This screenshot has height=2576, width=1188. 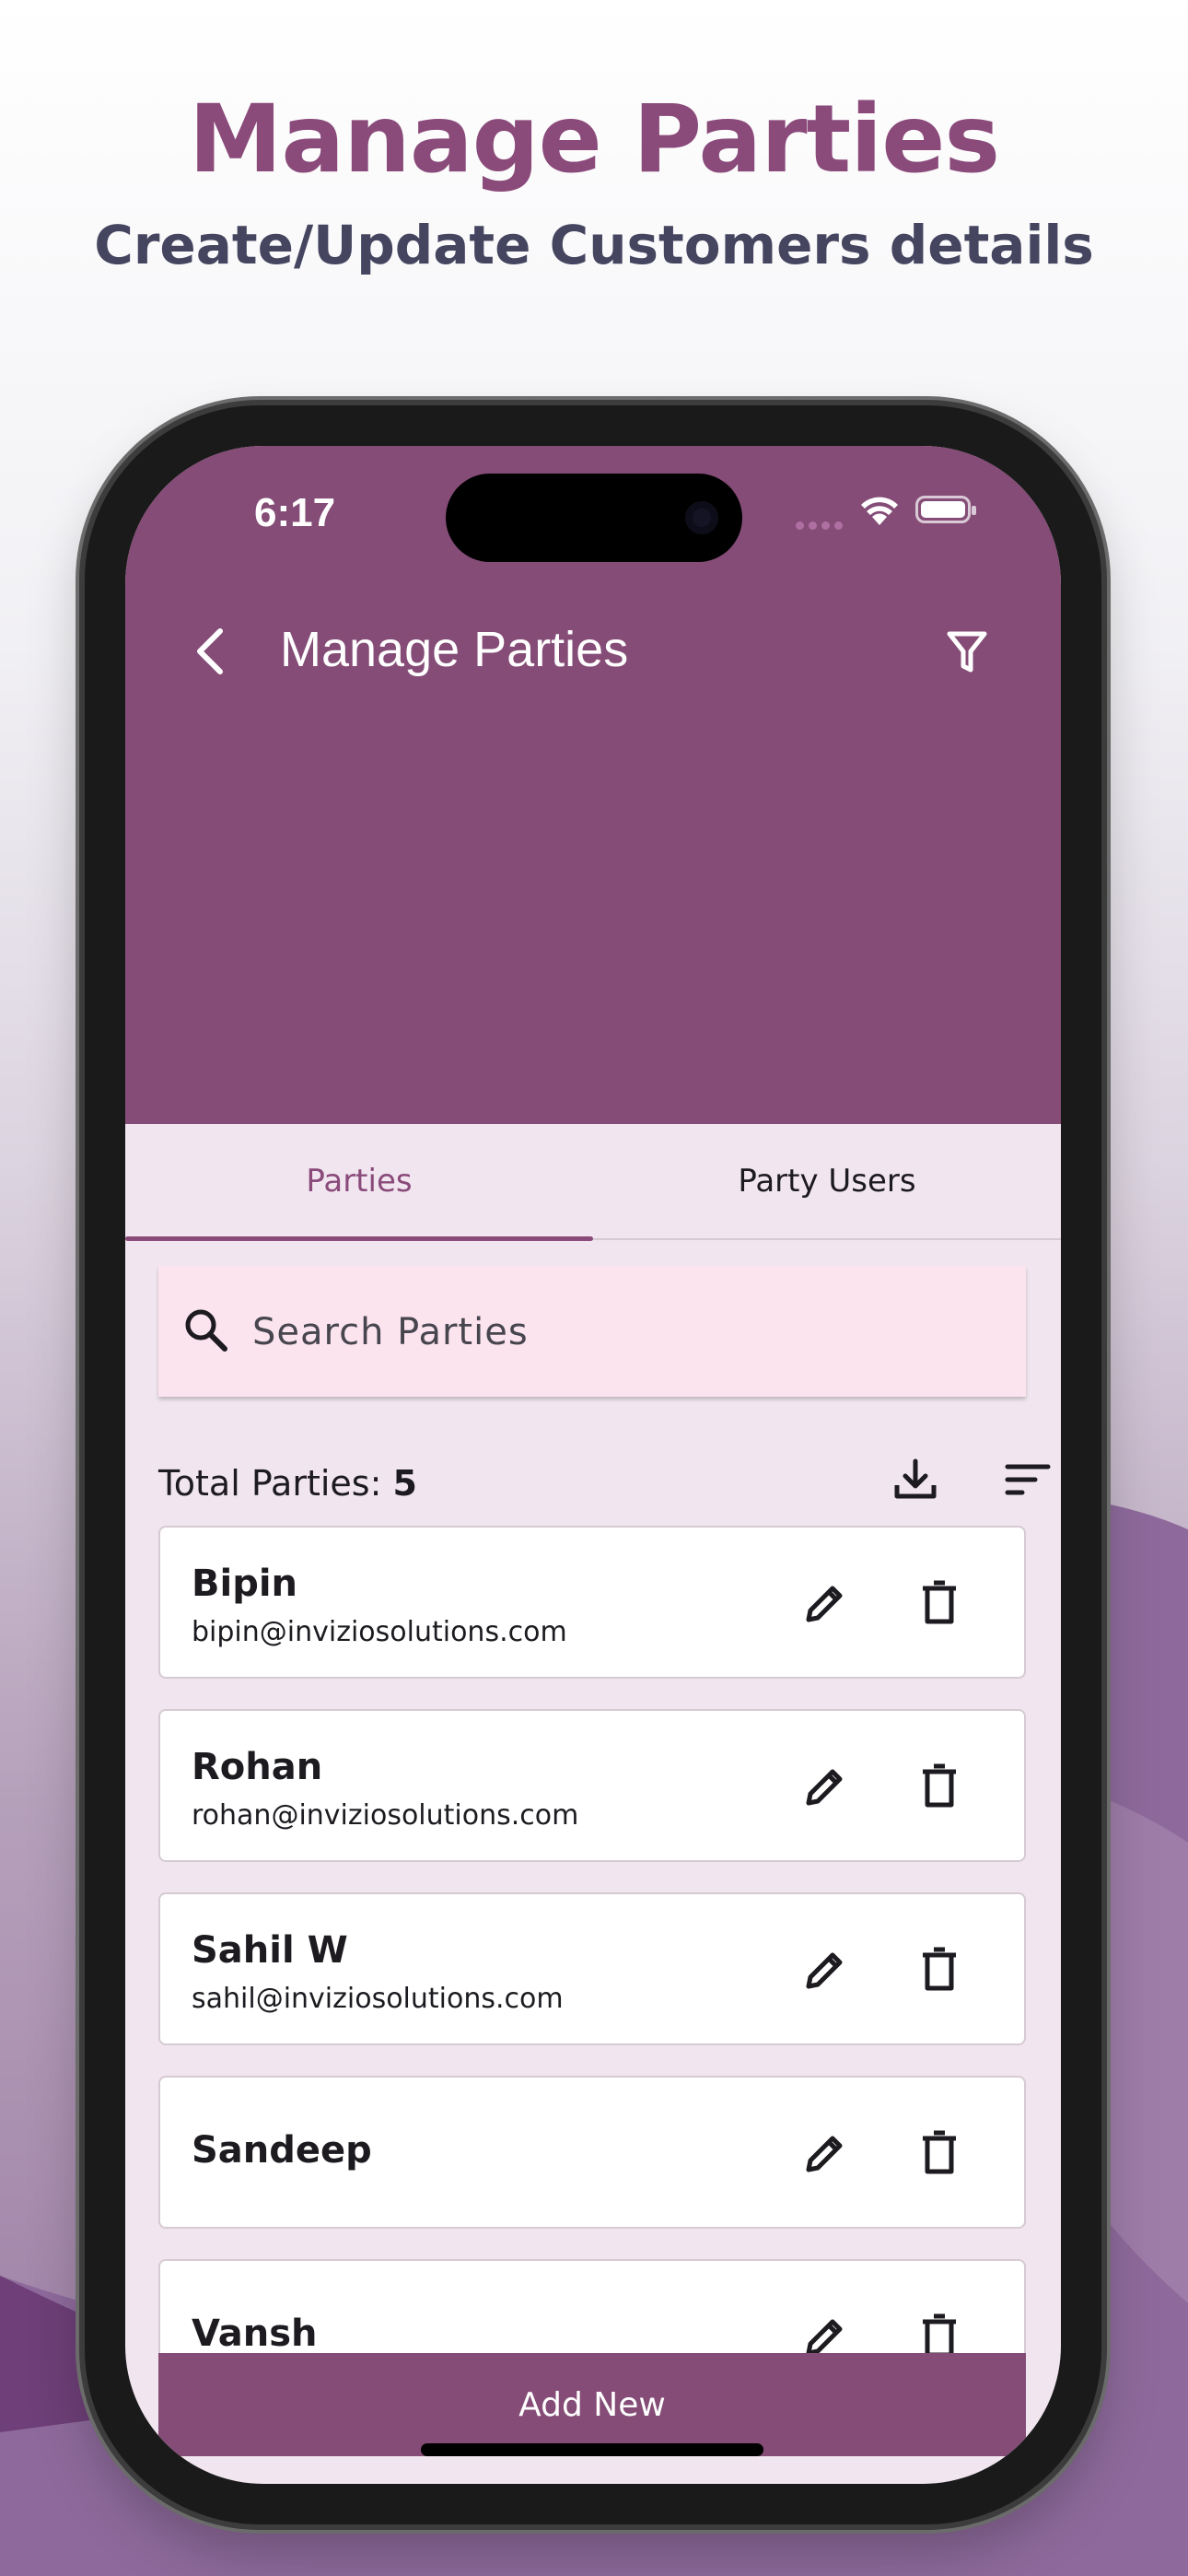 What do you see at coordinates (821, 524) in the screenshot?
I see `cellular-signal-icon` at bounding box center [821, 524].